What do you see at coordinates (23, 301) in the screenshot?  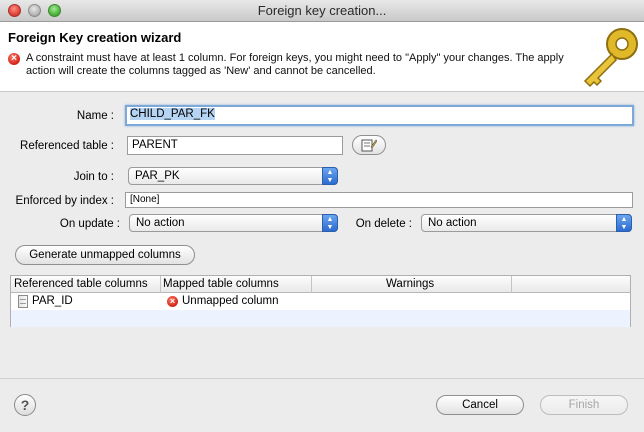 I see `column-icon` at bounding box center [23, 301].